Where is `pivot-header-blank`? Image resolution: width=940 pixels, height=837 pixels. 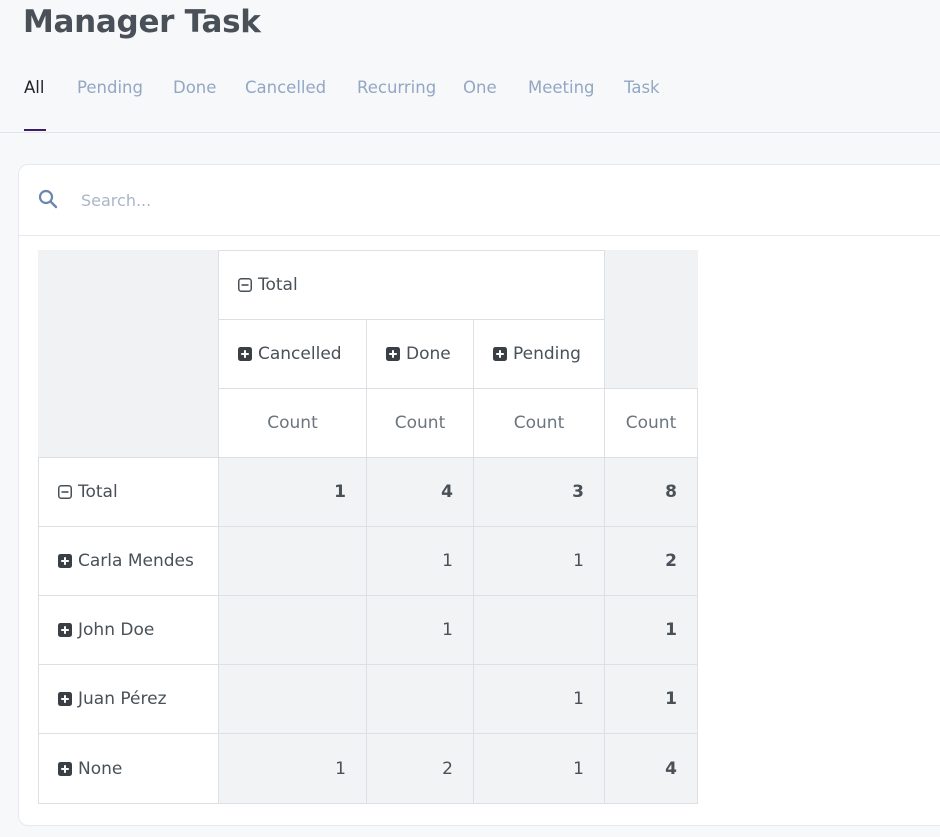
pivot-header-blank is located at coordinates (651, 319).